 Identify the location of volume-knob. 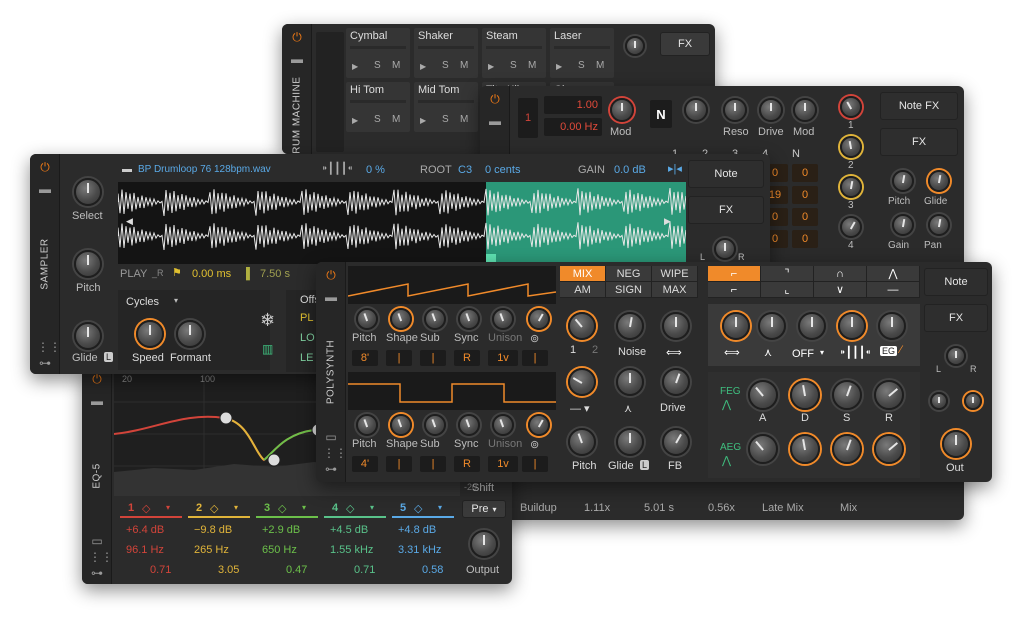
(635, 46).